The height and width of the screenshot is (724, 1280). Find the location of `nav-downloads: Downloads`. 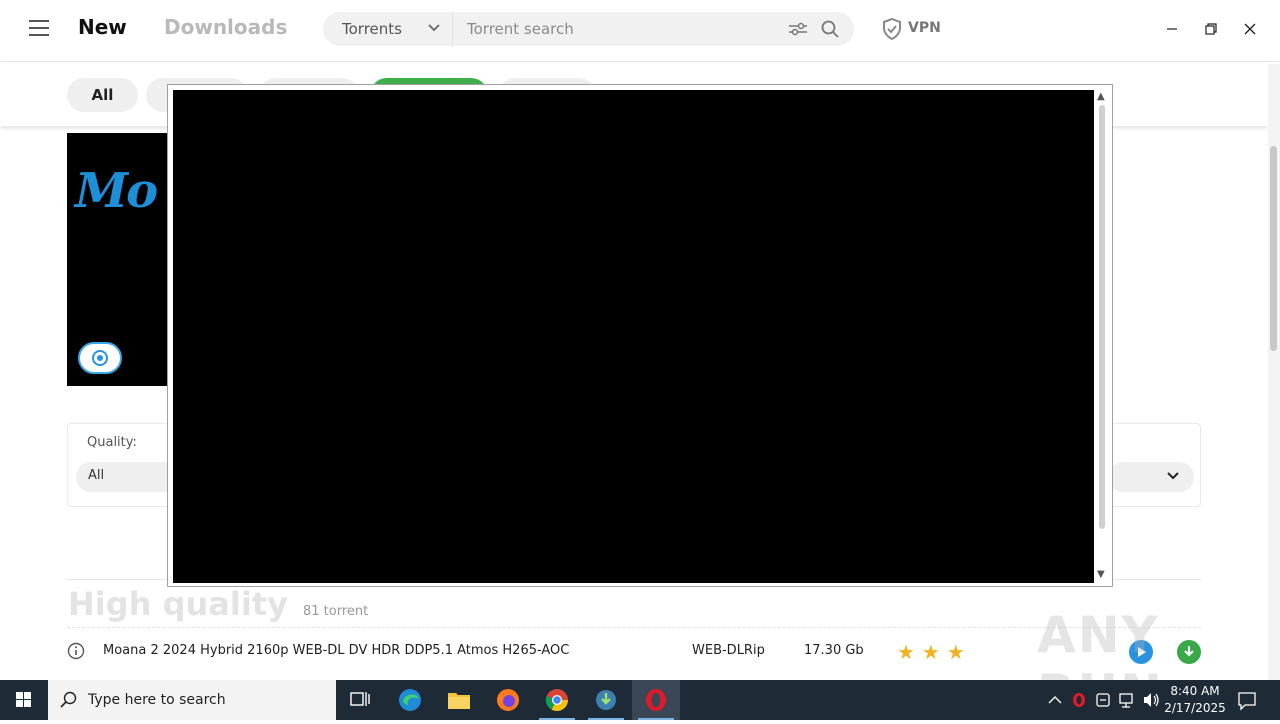

nav-downloads: Downloads is located at coordinates (225, 27).